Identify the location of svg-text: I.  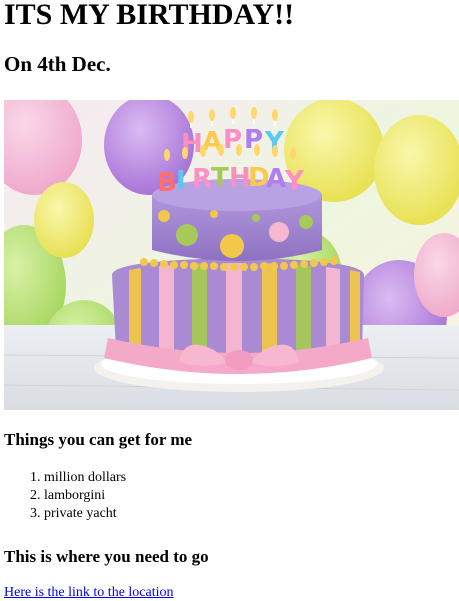
(181, 181).